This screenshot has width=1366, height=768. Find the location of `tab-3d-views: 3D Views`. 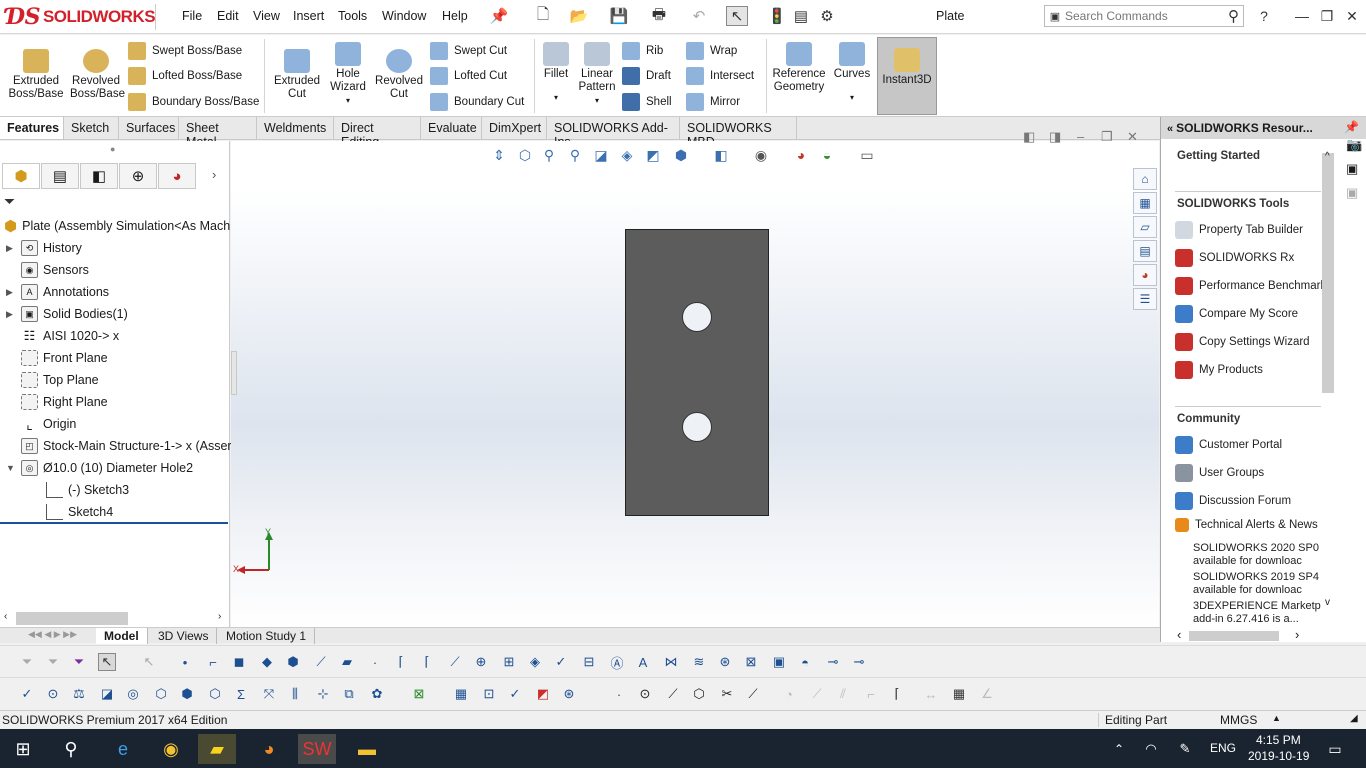

tab-3d-views: 3D Views is located at coordinates (184, 636).